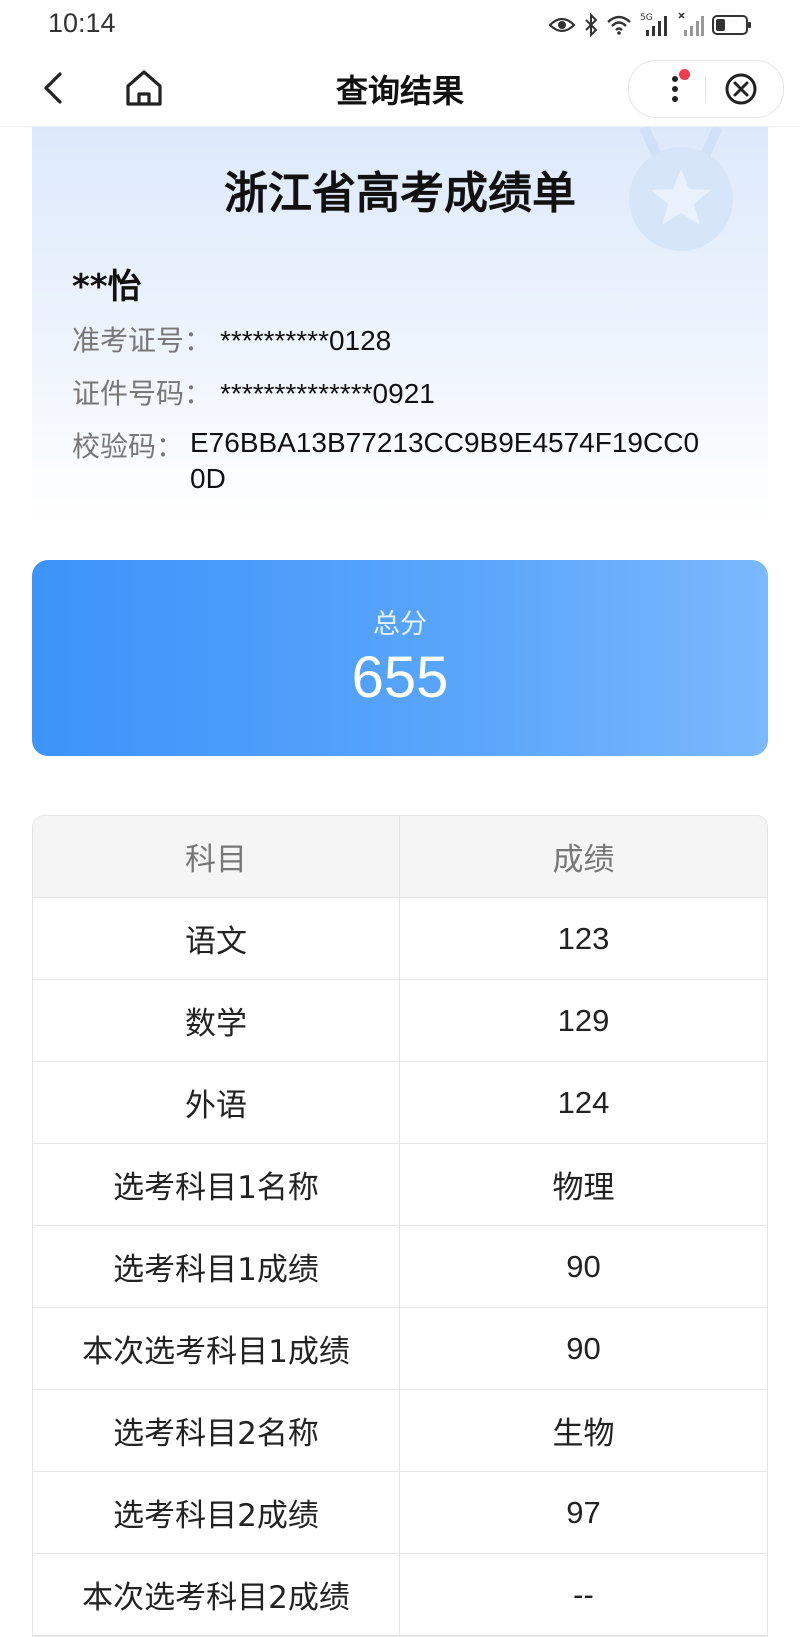 This screenshot has width=800, height=1637. Describe the element at coordinates (583, 1434) in the screenshot. I see `score-cell: 生物` at that location.